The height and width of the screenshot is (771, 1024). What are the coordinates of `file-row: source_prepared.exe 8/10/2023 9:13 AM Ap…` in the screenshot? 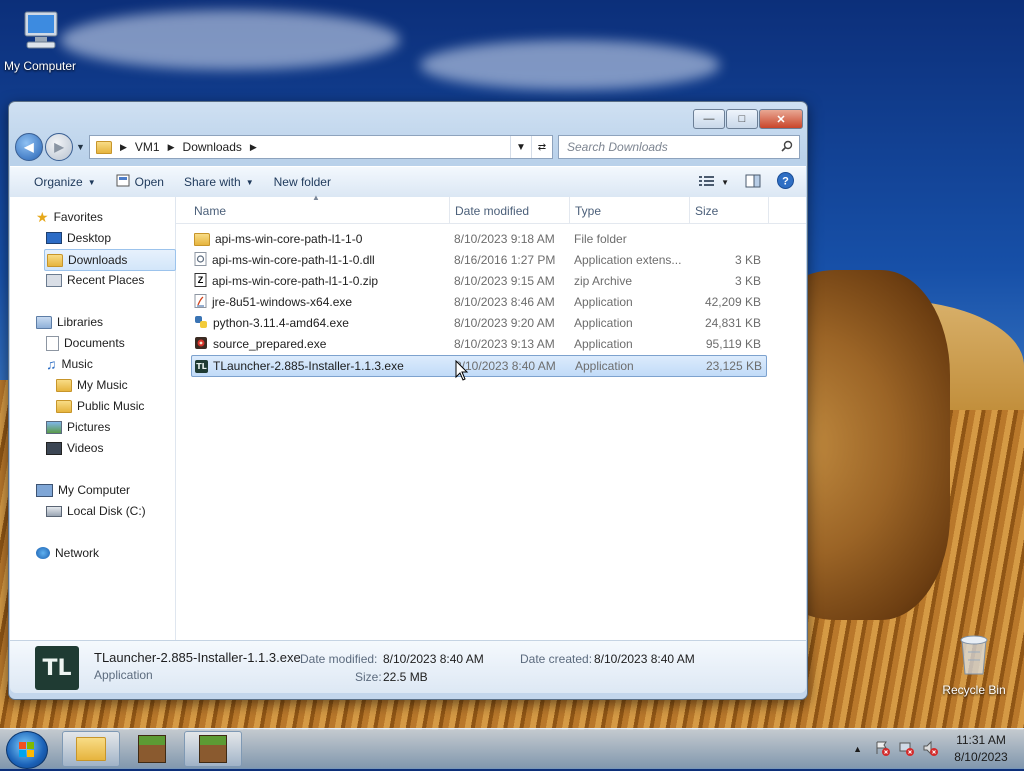 It's located at (478, 344).